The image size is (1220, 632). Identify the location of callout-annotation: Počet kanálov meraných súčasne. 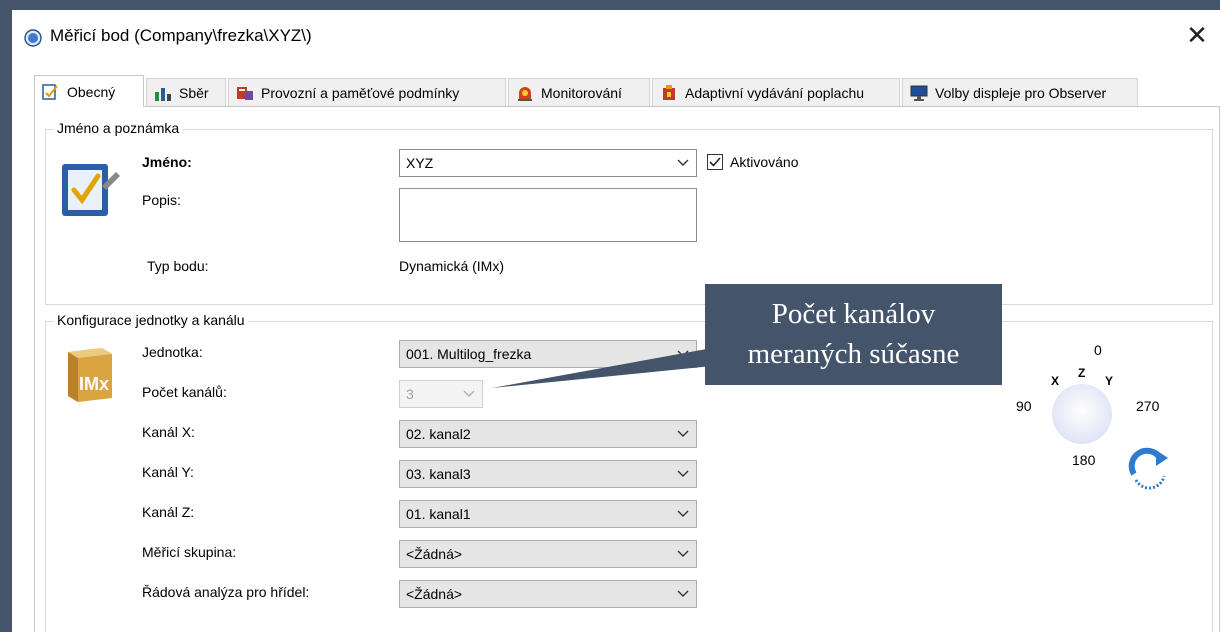
(853, 334).